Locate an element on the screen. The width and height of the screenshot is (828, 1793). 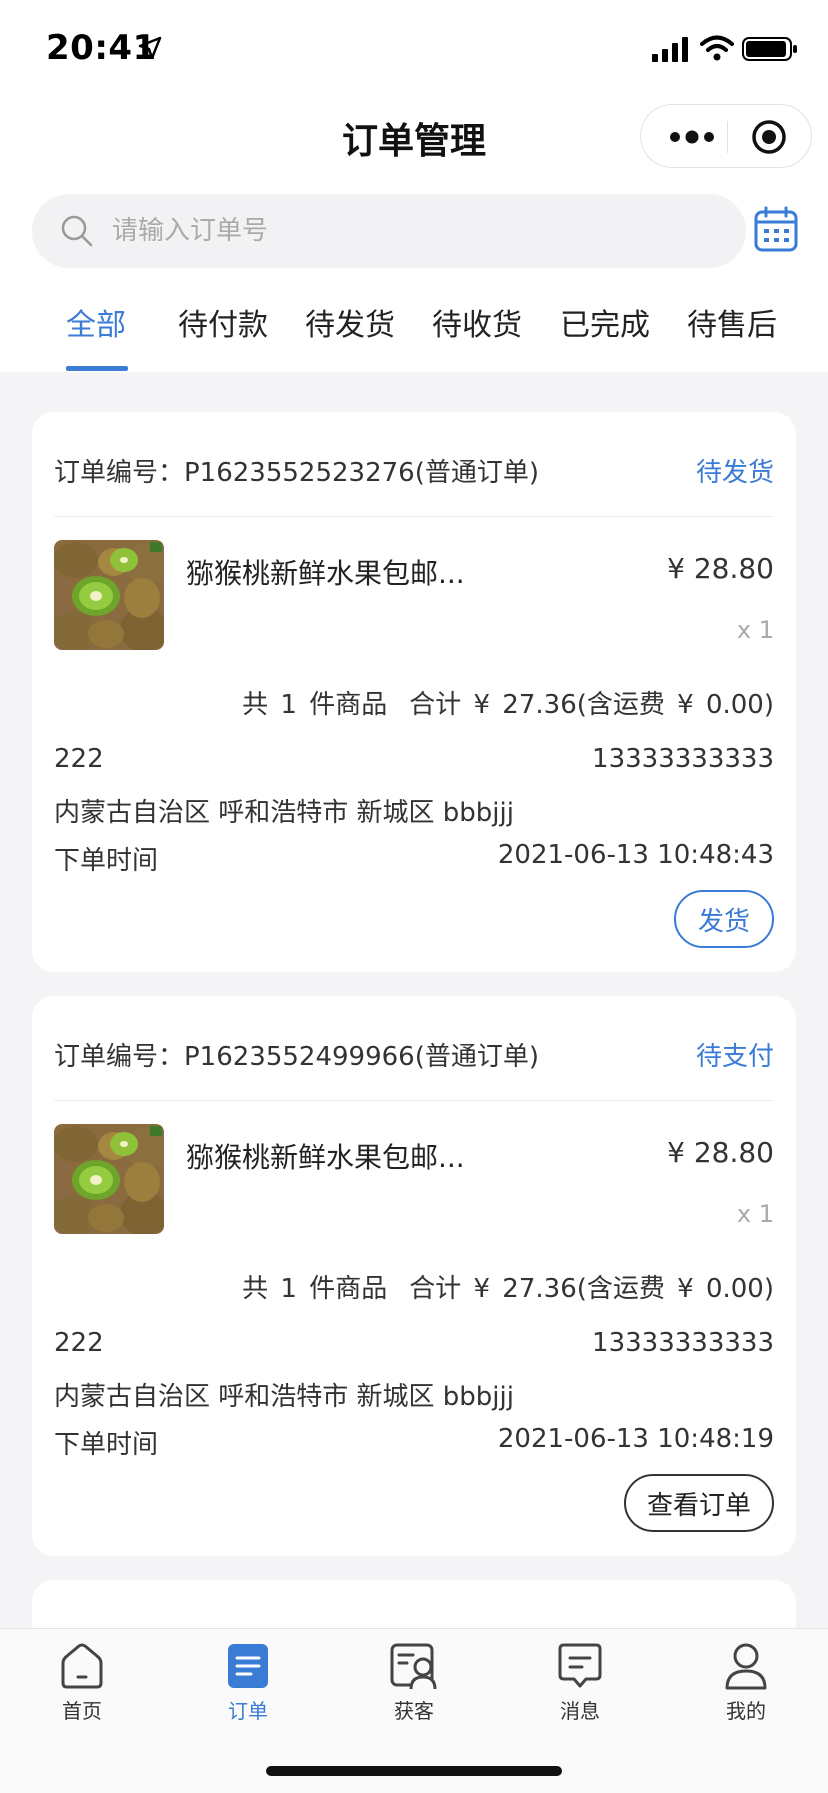
tabbar-label: 我的 is located at coordinates (746, 1711).